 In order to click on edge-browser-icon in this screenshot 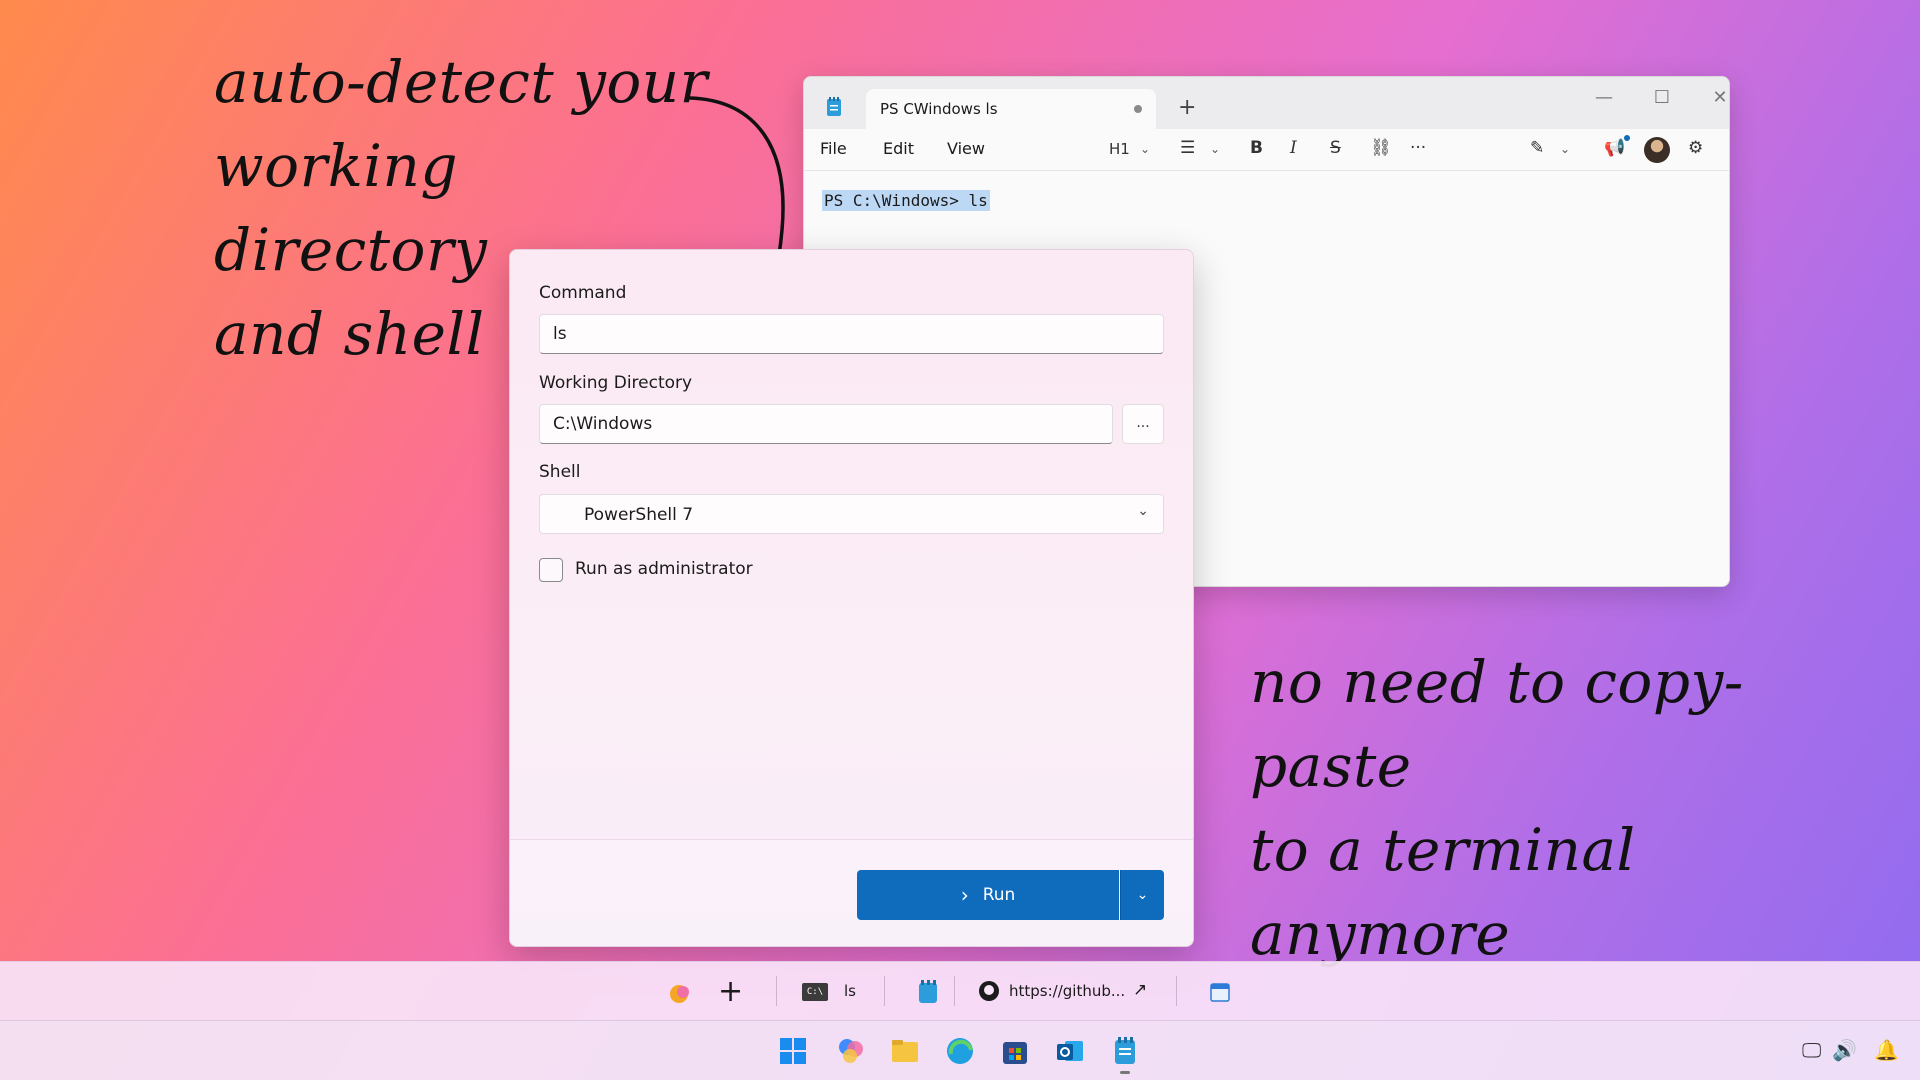, I will do `click(960, 1051)`.